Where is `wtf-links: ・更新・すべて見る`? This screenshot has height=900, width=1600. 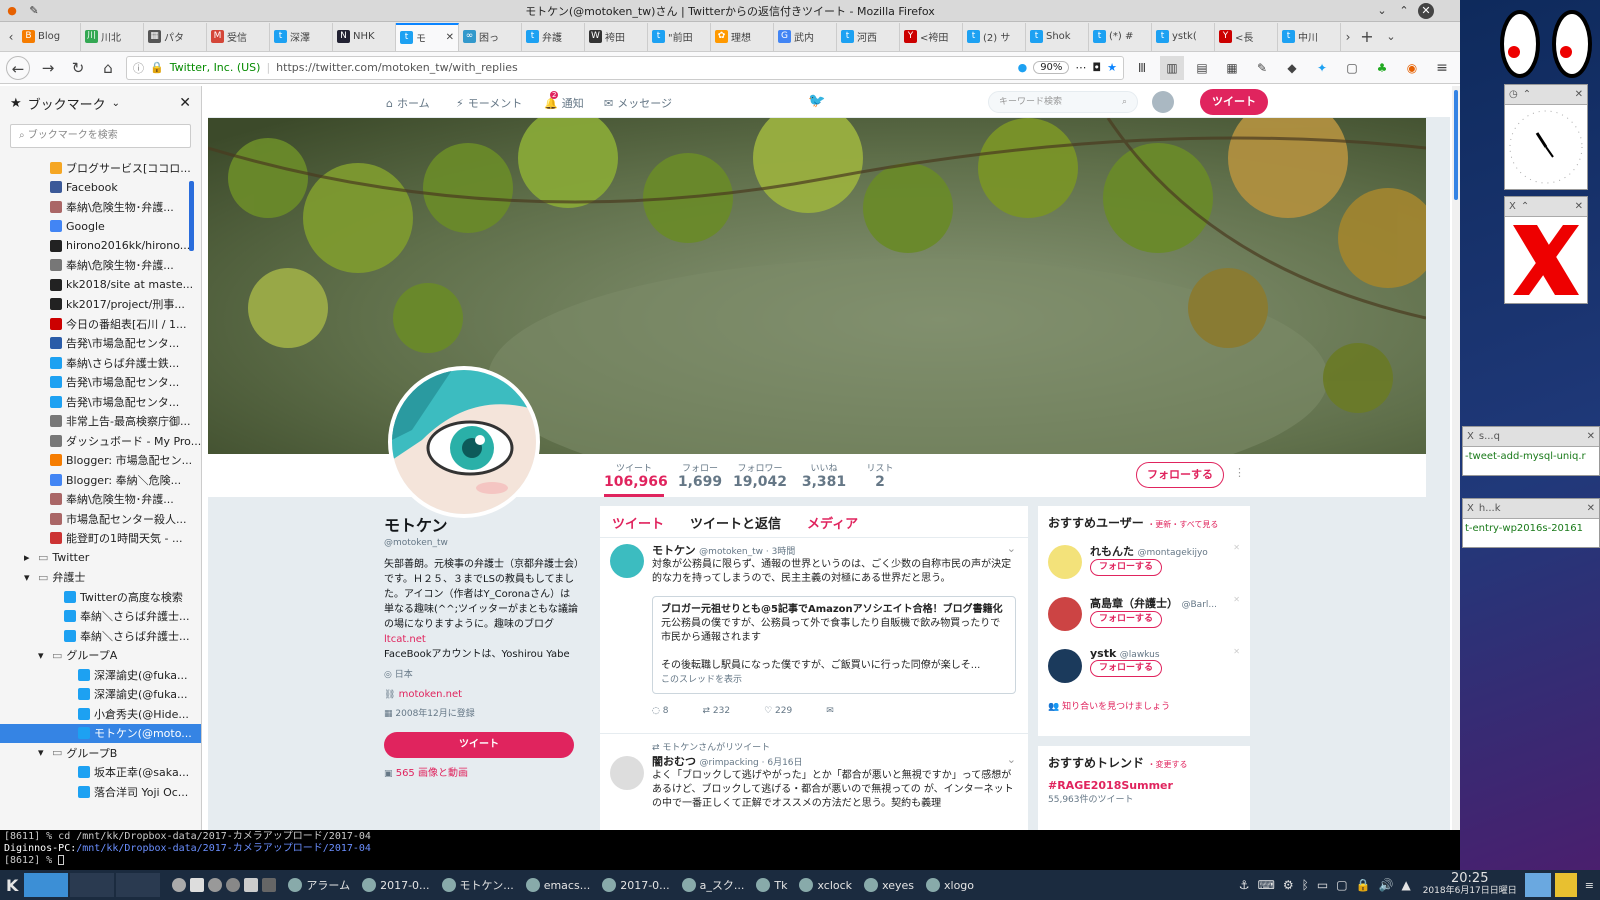
wtf-links: ・更新・すべて見る is located at coordinates (1182, 524).